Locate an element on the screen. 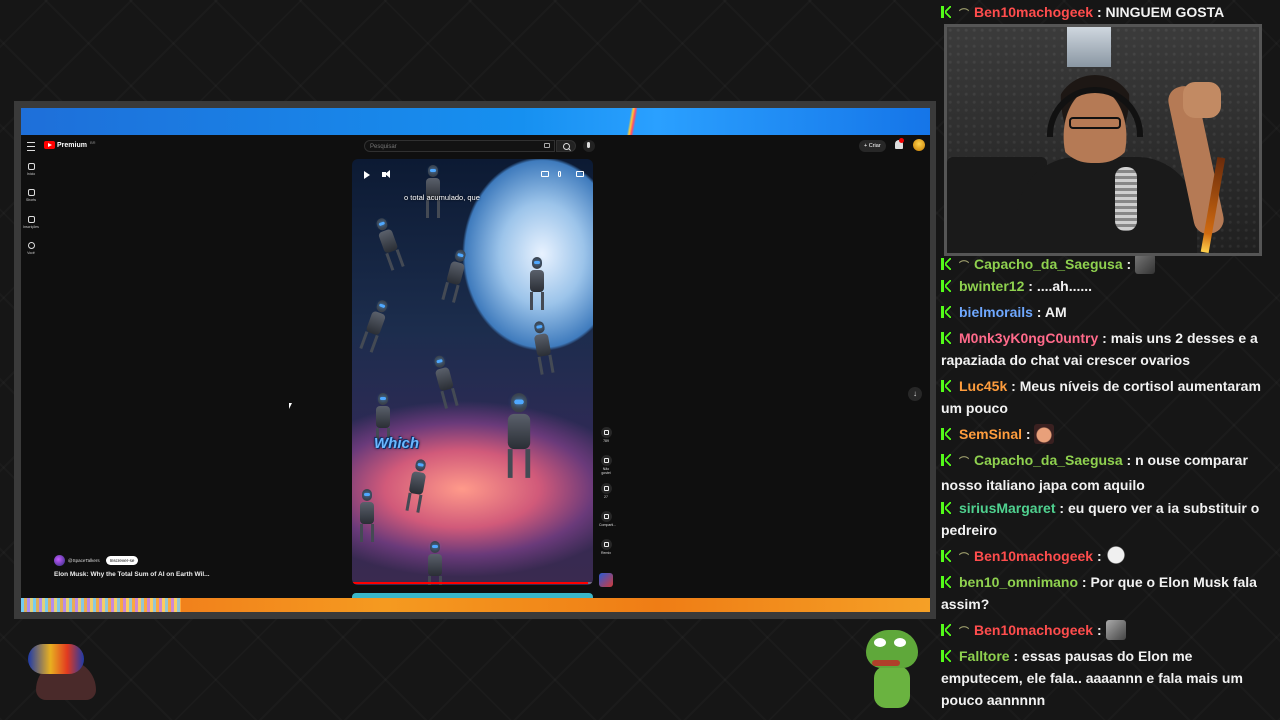 This screenshot has width=1280, height=720. chat-username: Luc45k is located at coordinates (983, 386).